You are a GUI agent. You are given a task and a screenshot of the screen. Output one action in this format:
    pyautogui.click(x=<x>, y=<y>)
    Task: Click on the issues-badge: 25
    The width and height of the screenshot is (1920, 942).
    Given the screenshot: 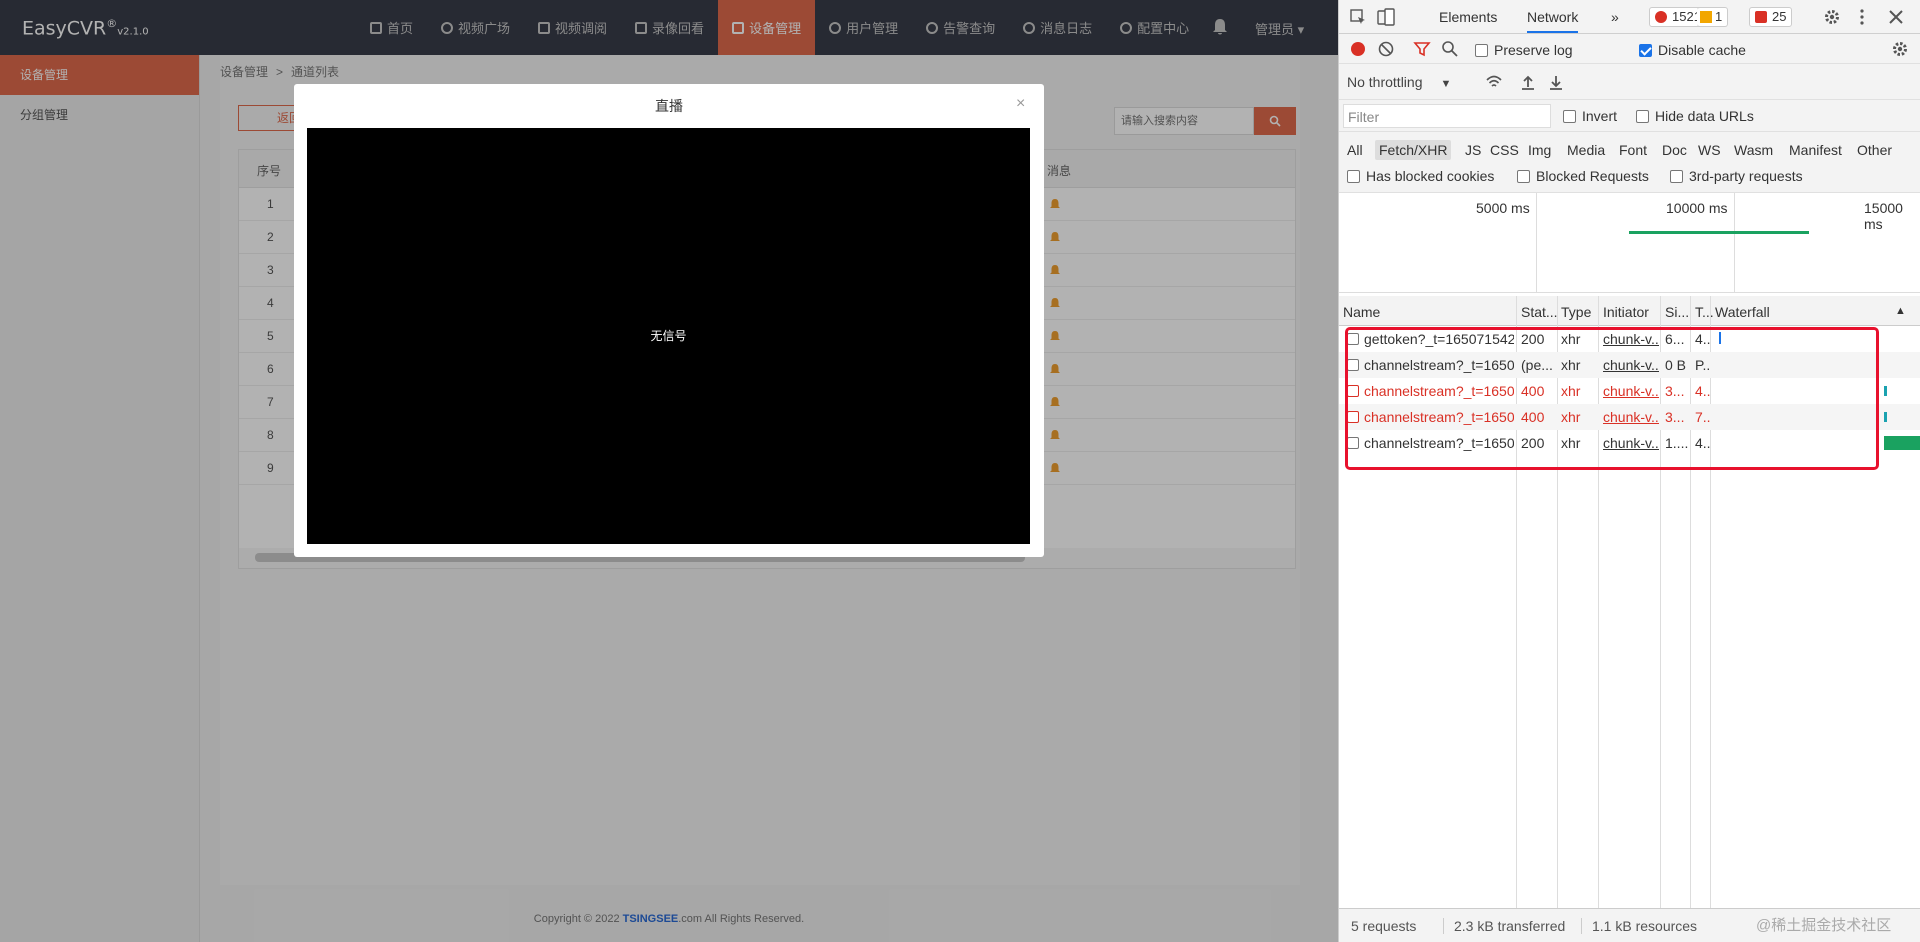 What is the action you would take?
    pyautogui.click(x=1771, y=17)
    